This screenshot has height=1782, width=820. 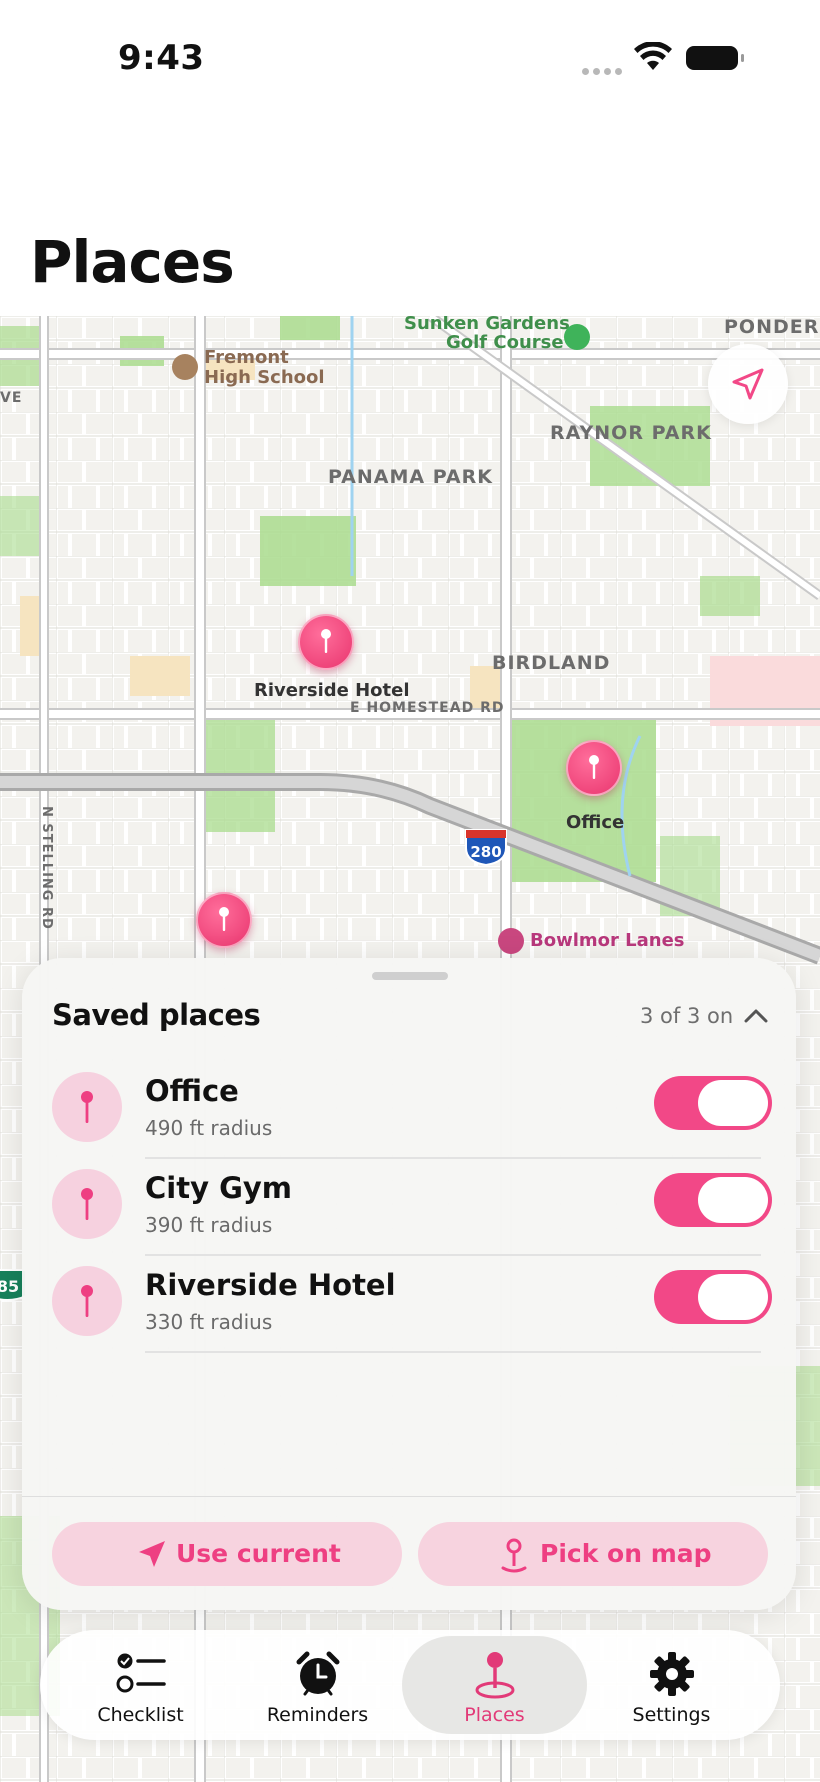 I want to click on place-name: Riverside Hotel, so click(x=270, y=1285).